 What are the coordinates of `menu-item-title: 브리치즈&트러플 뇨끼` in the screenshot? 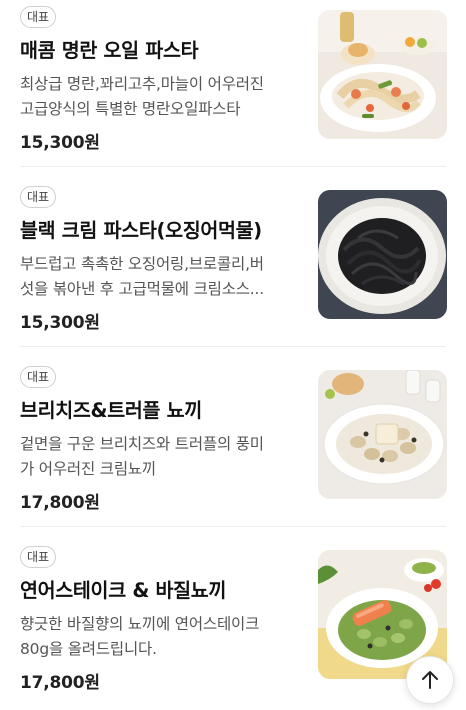 It's located at (111, 410).